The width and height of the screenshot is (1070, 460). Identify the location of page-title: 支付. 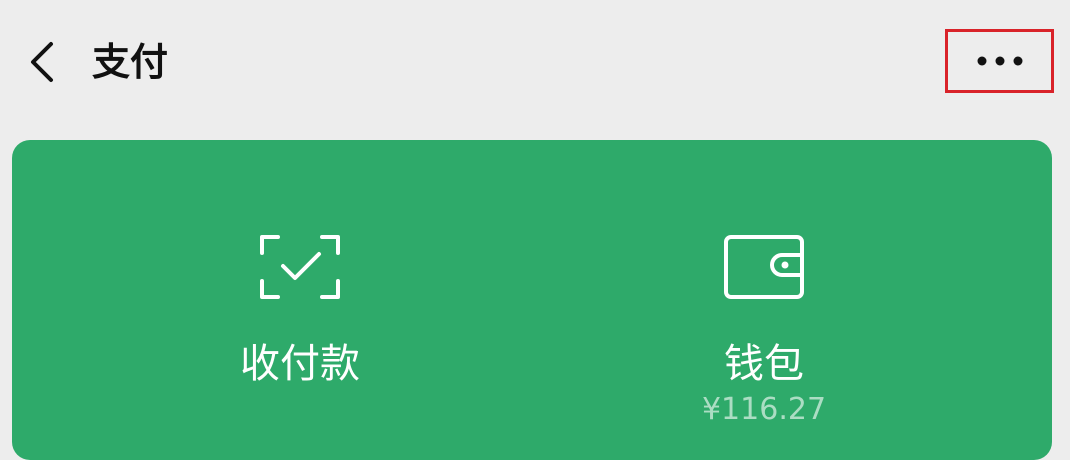
(130, 62).